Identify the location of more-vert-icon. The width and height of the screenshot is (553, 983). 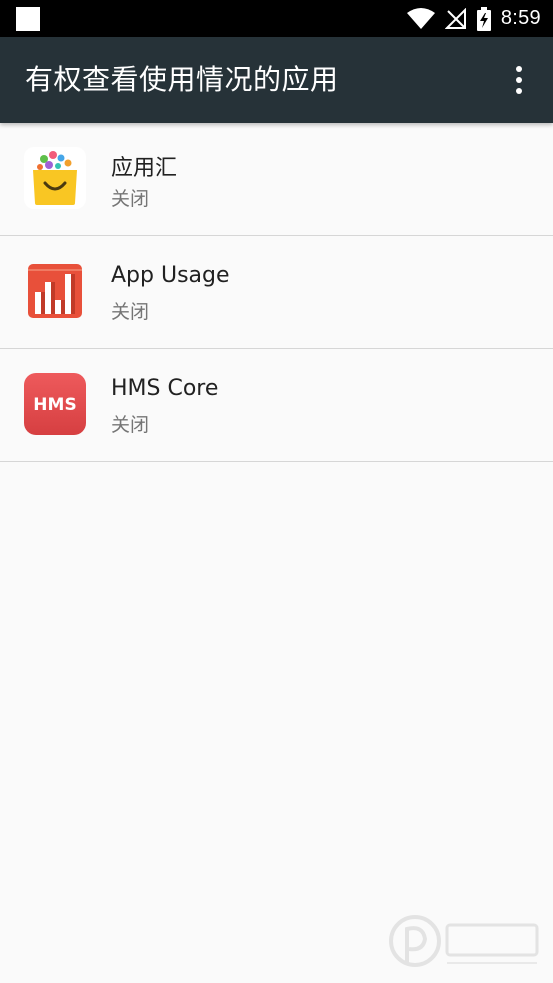
(519, 80).